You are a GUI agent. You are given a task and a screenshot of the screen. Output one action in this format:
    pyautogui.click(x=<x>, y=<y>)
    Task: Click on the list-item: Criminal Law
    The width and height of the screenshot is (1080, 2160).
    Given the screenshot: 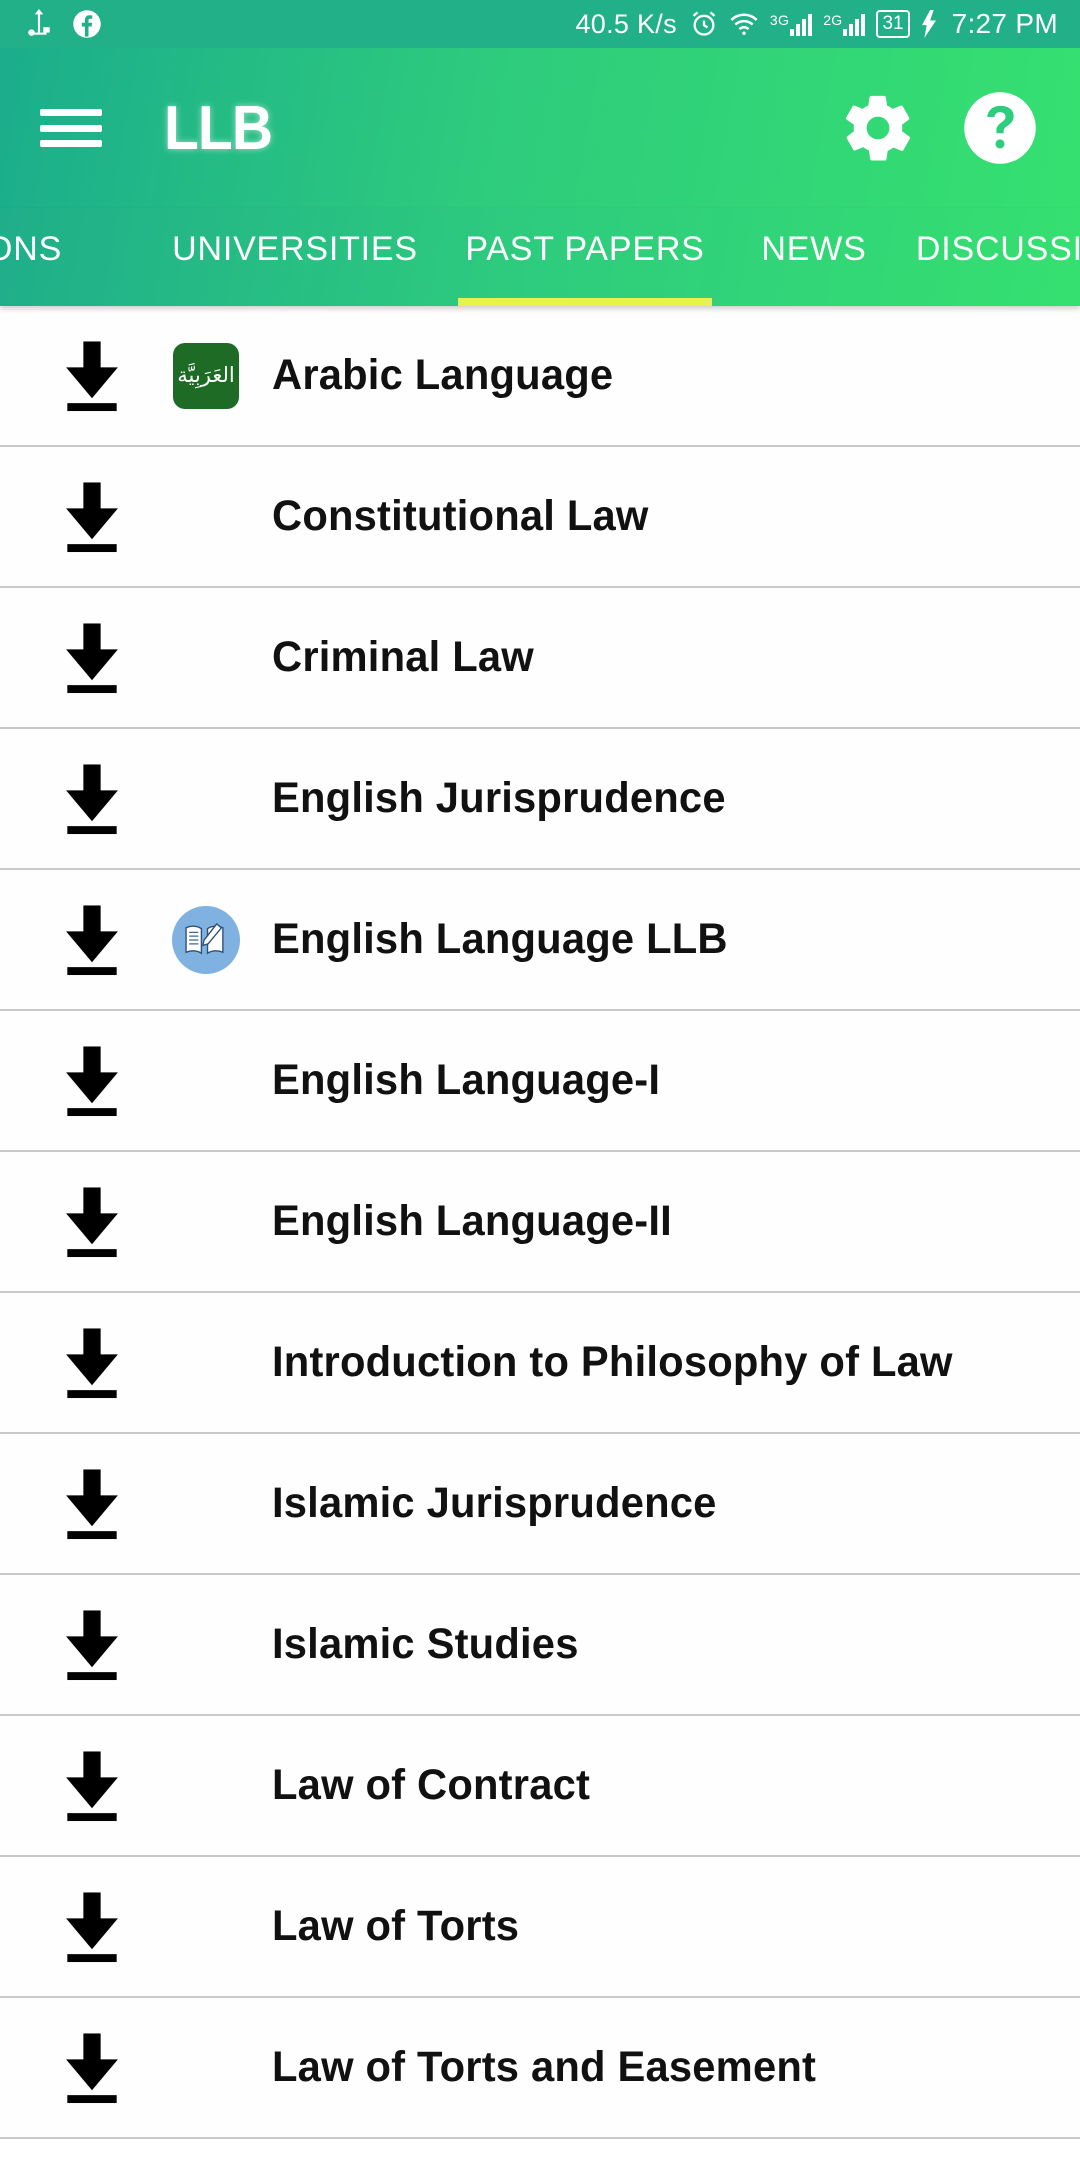 What is the action you would take?
    pyautogui.click(x=540, y=658)
    